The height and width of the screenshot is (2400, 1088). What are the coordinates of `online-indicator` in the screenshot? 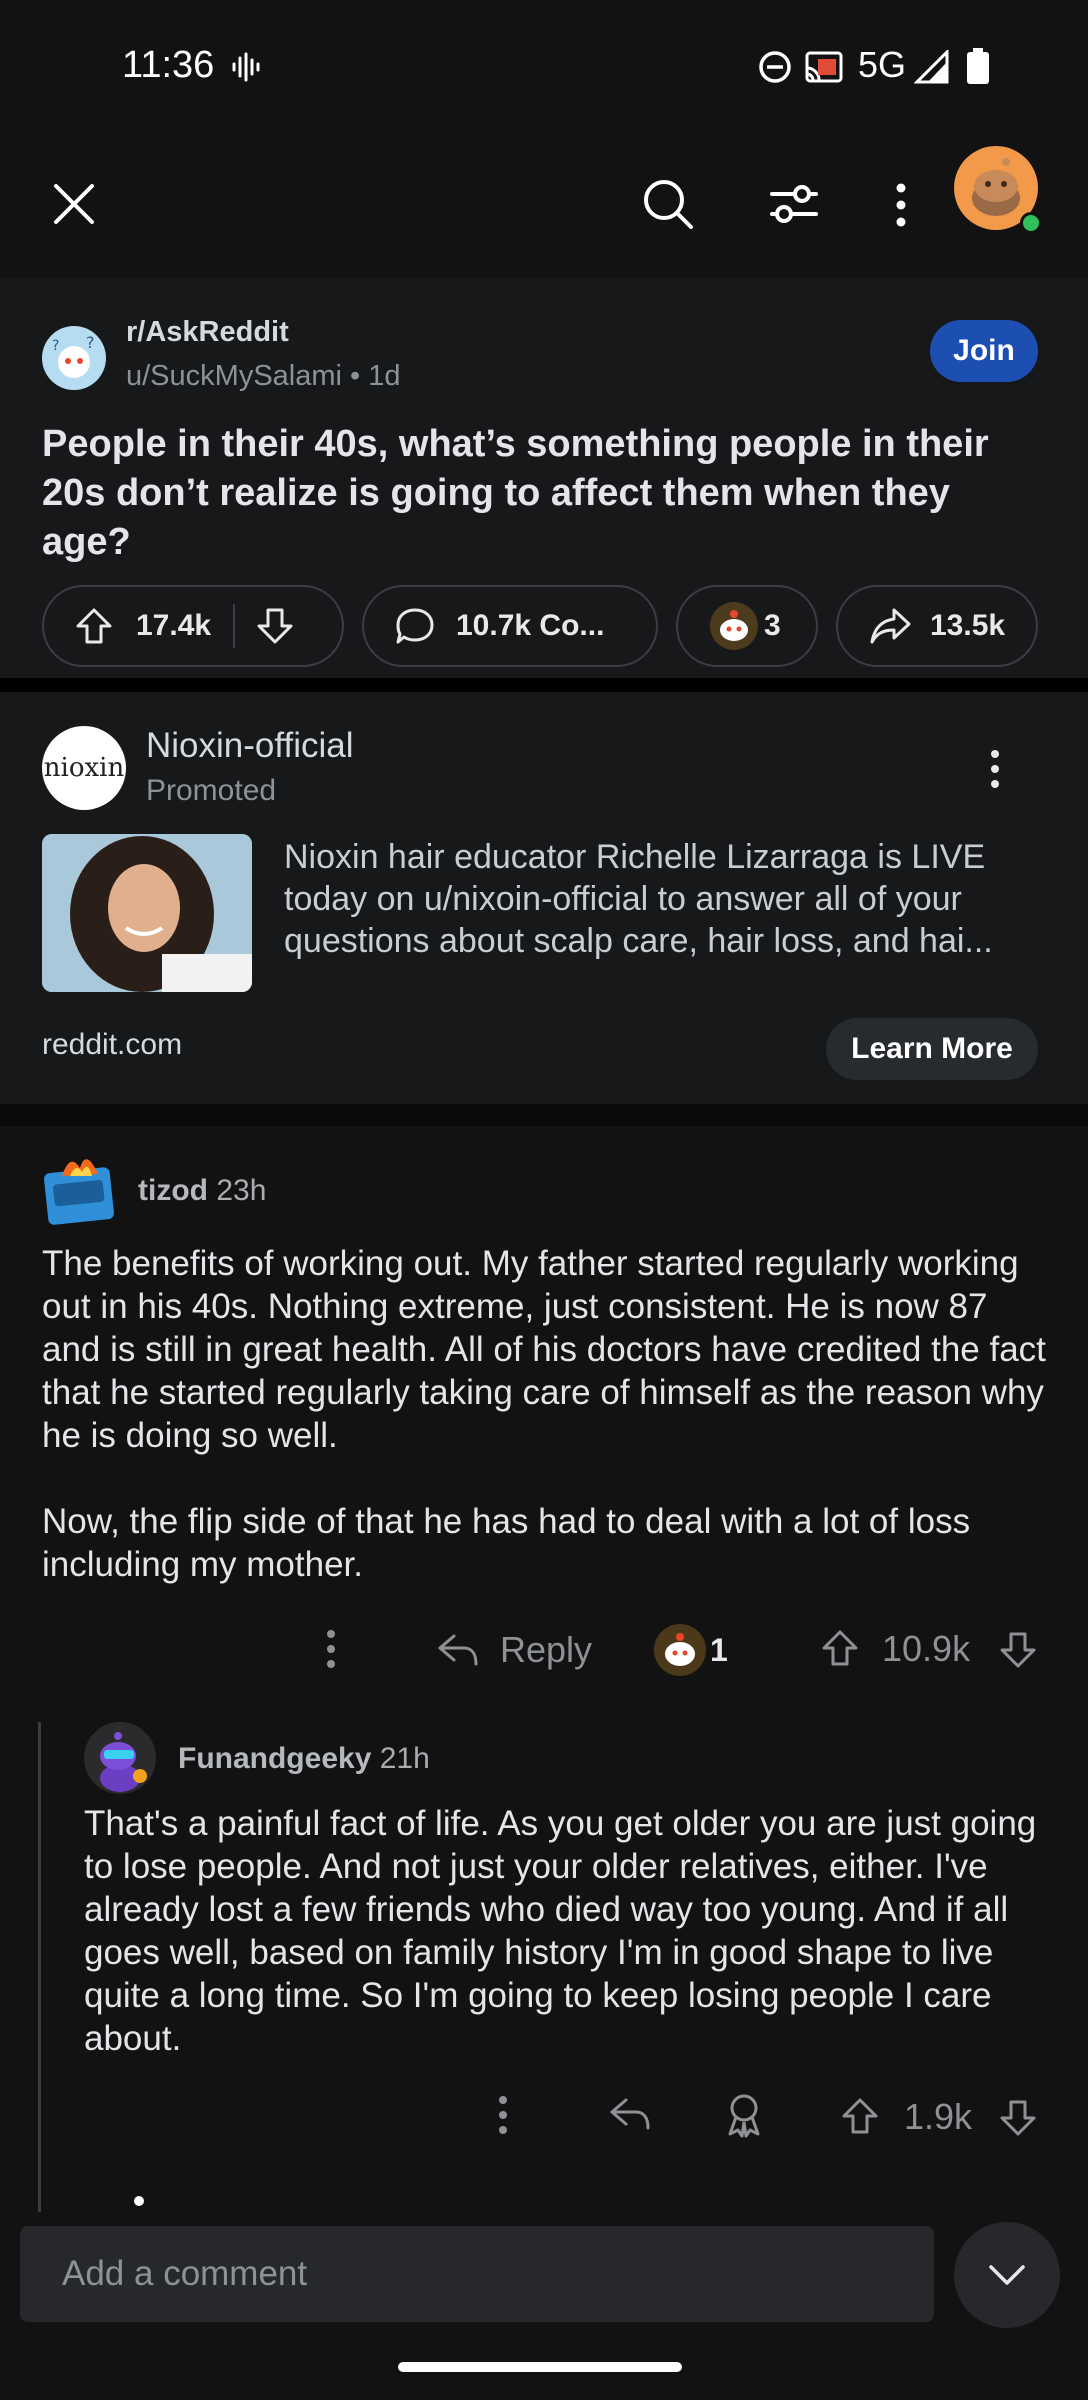 It's located at (1031, 223).